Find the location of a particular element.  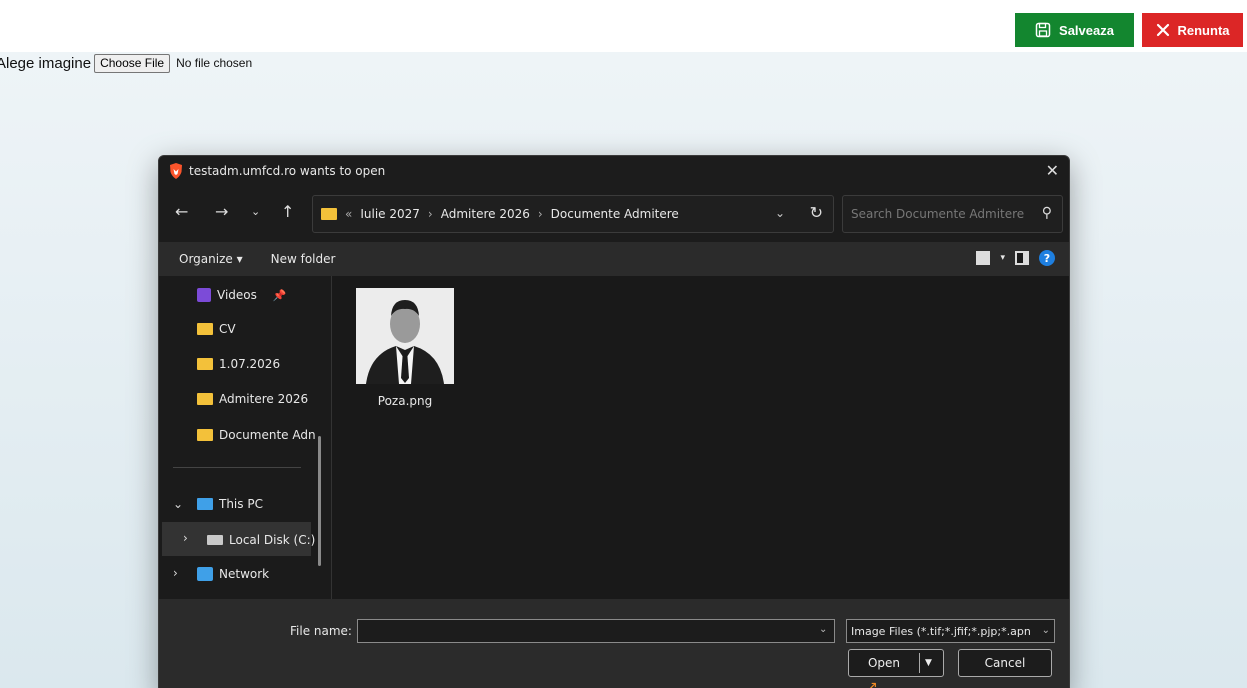

breadcrumb-item: Documente Admitere is located at coordinates (615, 214).